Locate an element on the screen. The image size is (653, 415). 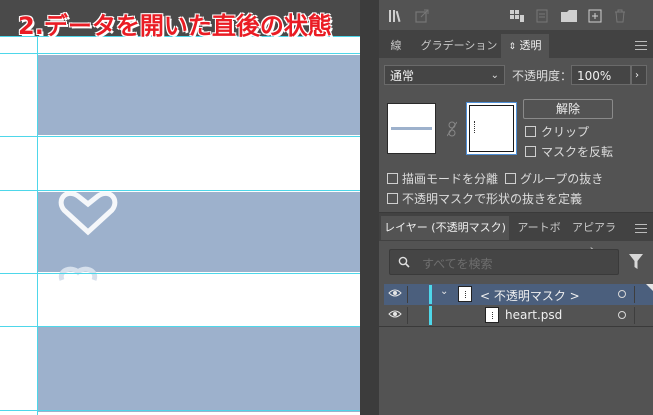
tab-sort-icon: ⇕ is located at coordinates (512, 47).